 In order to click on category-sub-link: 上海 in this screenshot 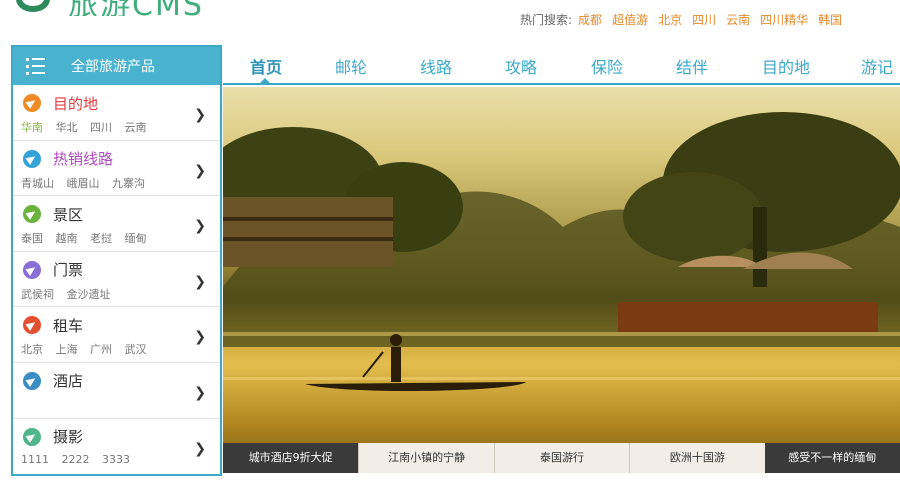, I will do `click(67, 349)`.